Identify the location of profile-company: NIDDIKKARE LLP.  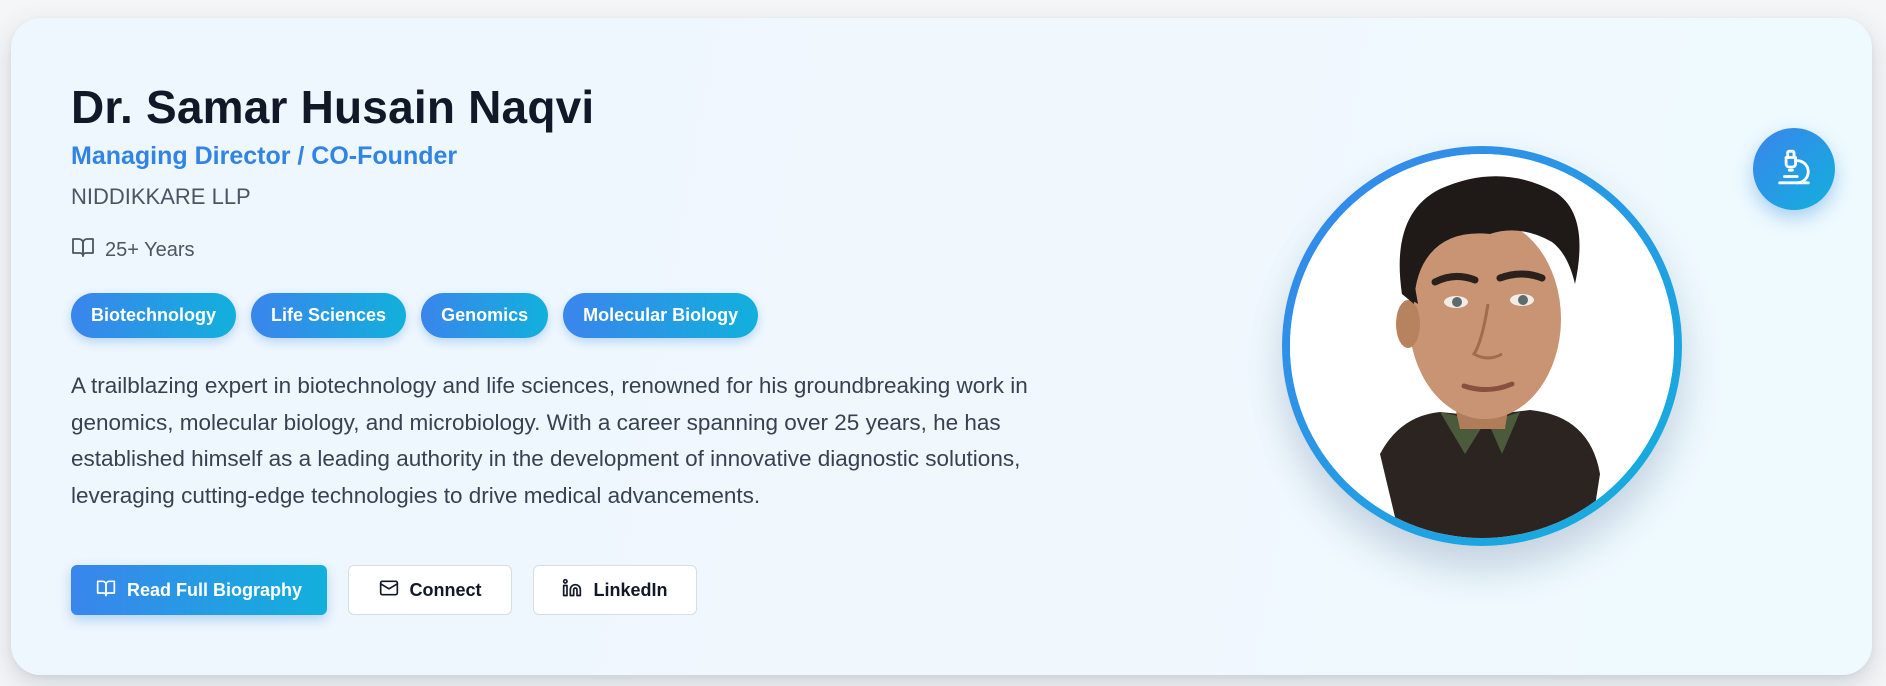
(161, 196).